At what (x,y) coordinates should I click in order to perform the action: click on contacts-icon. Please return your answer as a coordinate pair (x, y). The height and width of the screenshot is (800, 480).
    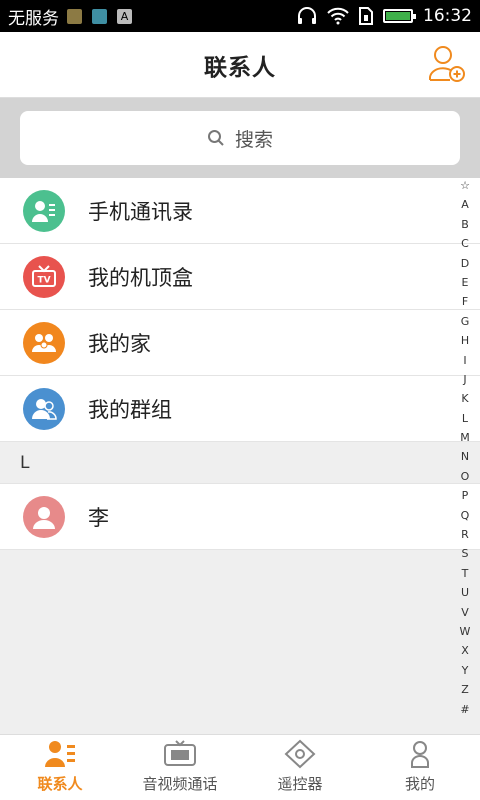
    Looking at the image, I should click on (60, 754).